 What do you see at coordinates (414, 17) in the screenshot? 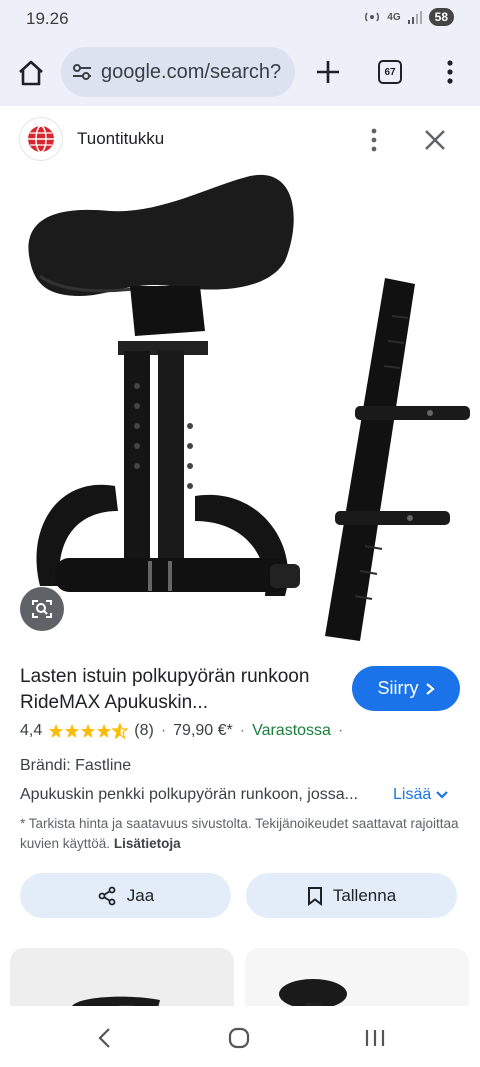
I see `signal-icon` at bounding box center [414, 17].